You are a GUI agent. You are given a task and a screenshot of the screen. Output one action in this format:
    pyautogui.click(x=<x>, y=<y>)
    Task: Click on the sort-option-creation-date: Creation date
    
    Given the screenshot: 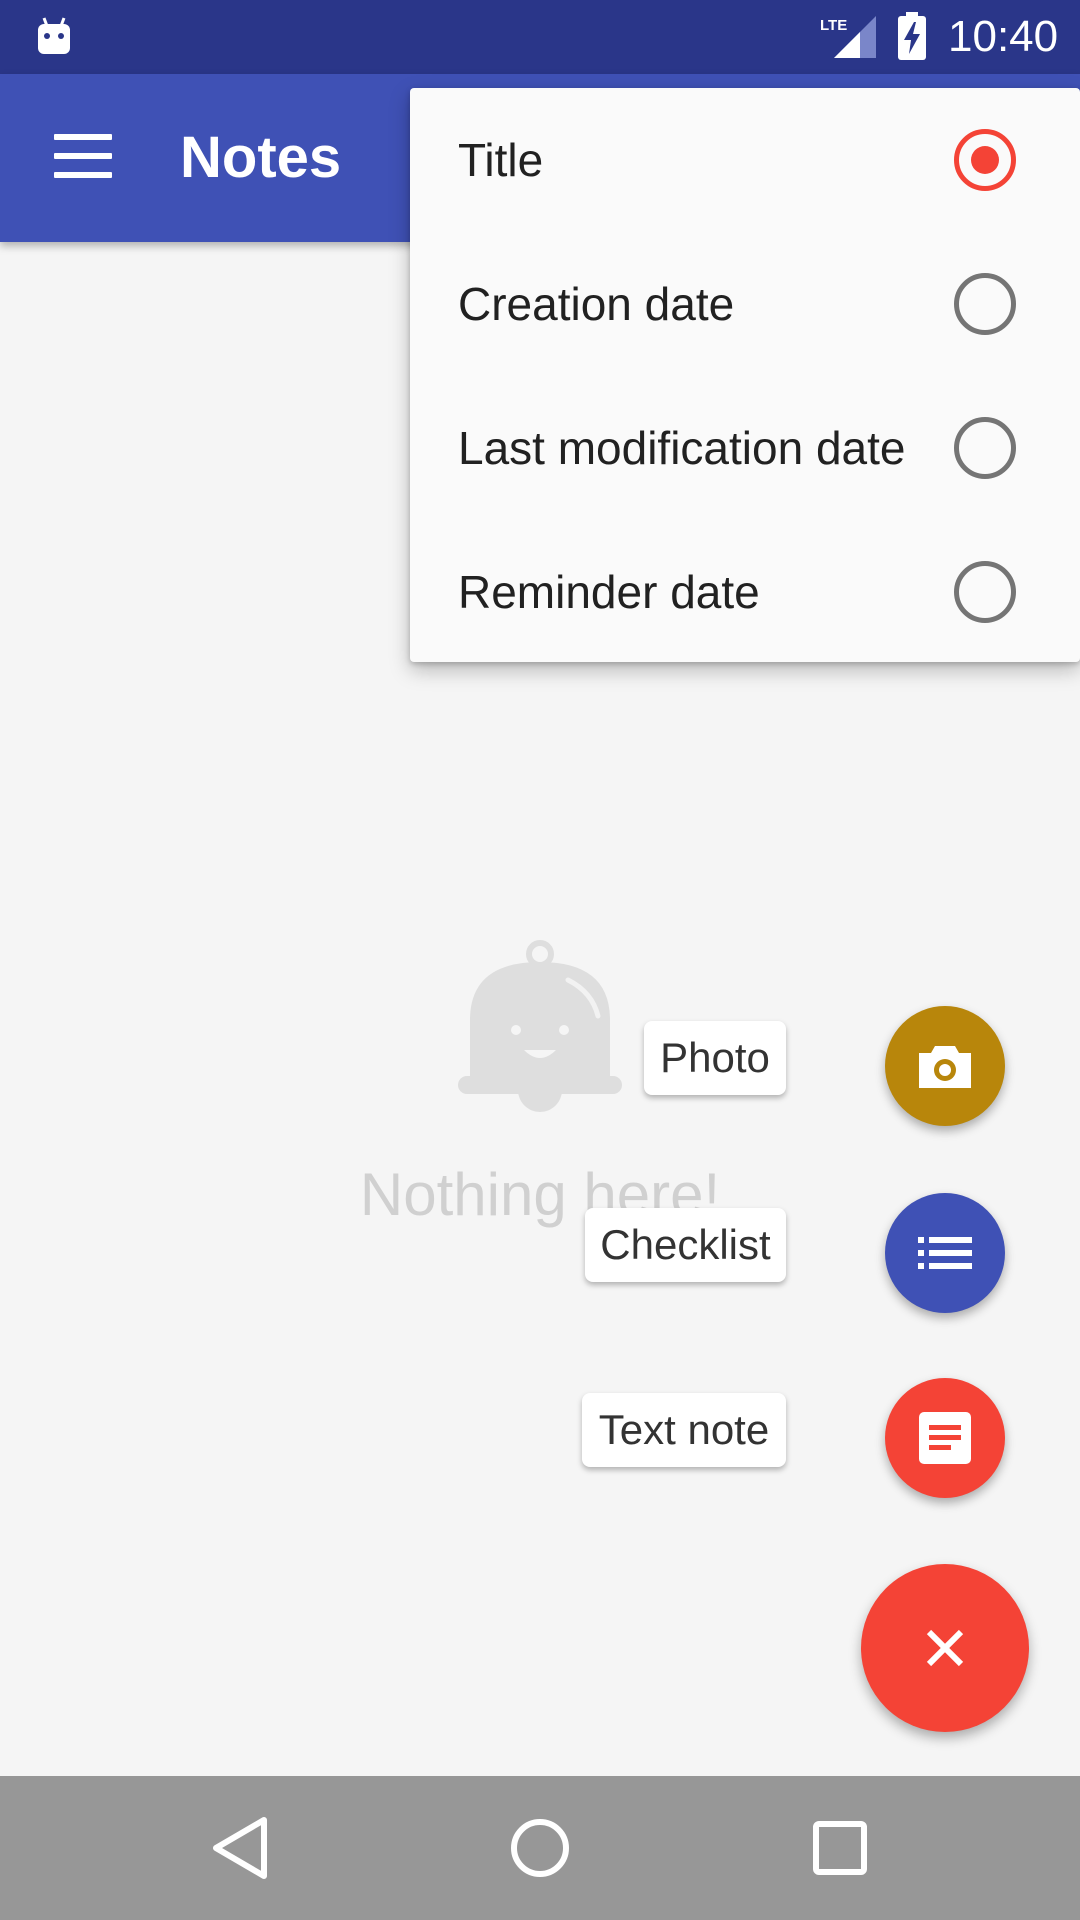 What is the action you would take?
    pyautogui.click(x=745, y=304)
    